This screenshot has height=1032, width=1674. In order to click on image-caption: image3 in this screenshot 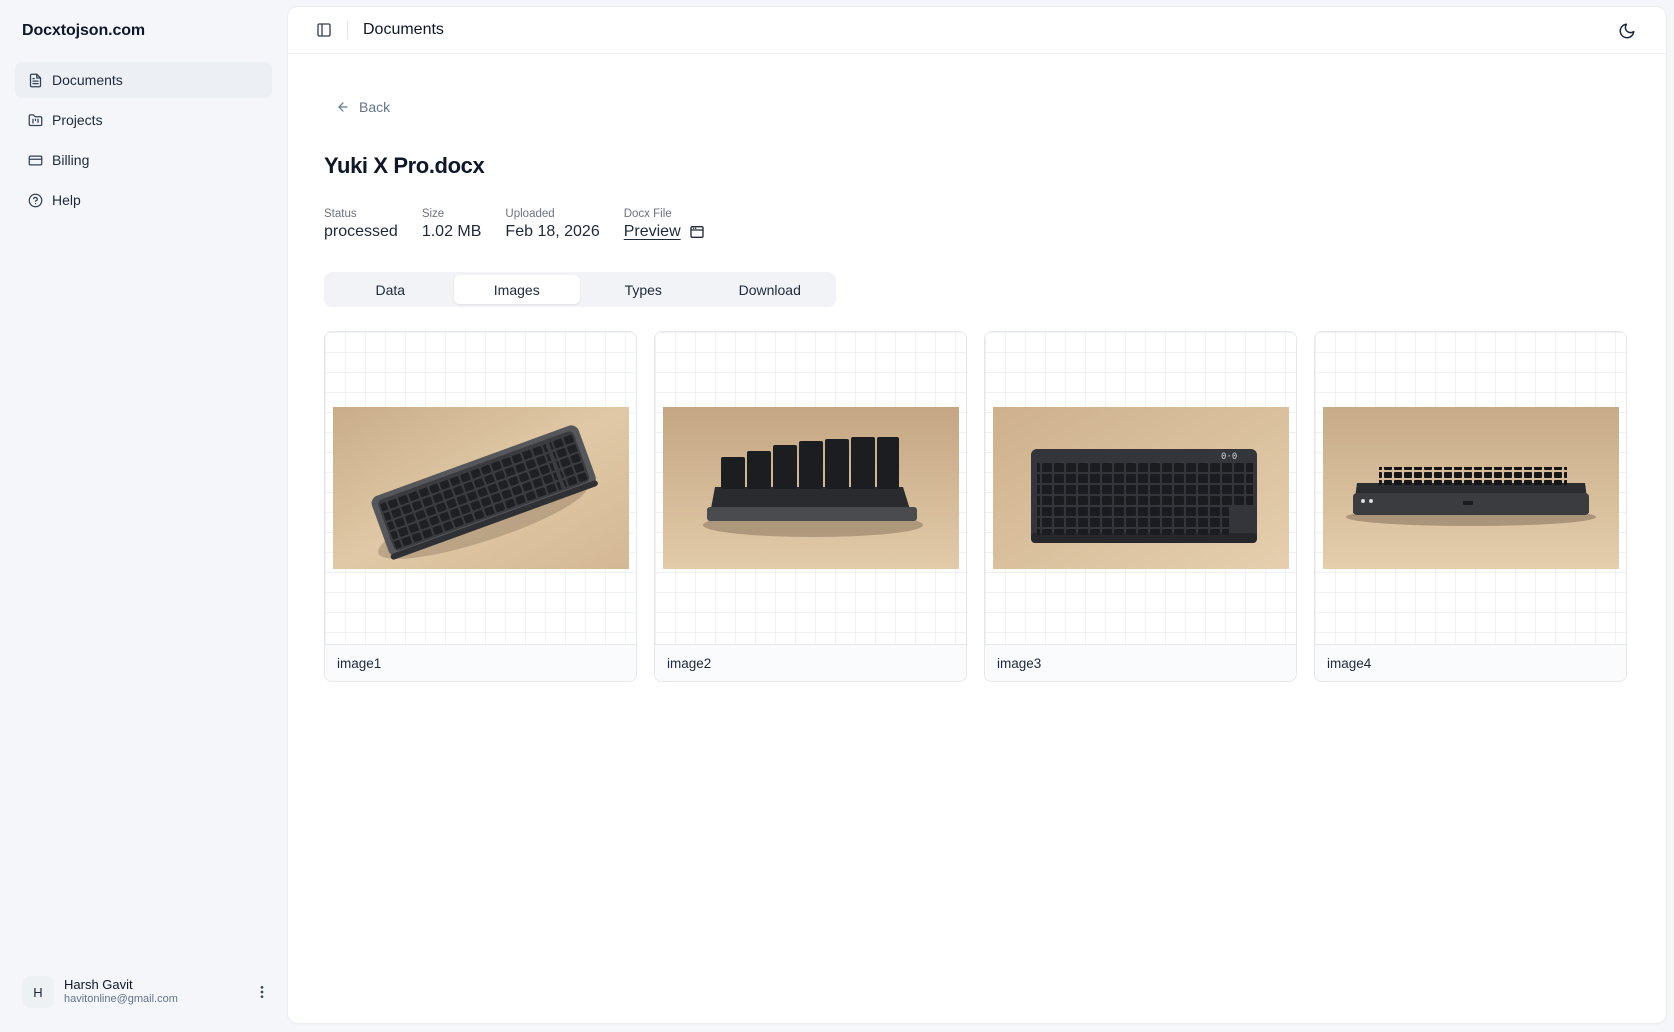, I will do `click(1140, 663)`.